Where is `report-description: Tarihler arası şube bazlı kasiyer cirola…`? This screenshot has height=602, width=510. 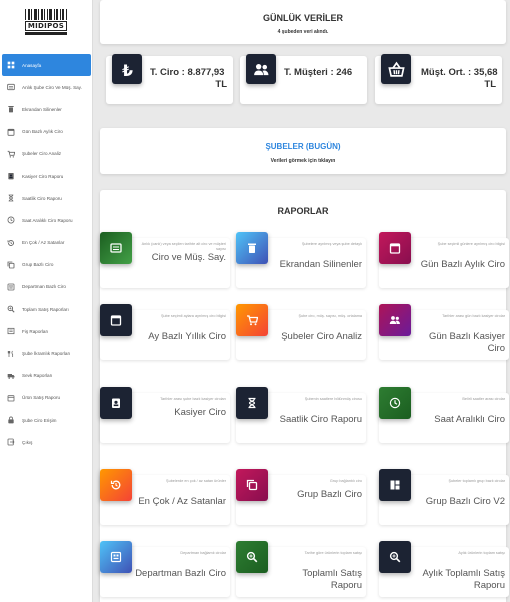
report-description: Tarihler arası şube bazlı kasiyer cirola… is located at coordinates (193, 399).